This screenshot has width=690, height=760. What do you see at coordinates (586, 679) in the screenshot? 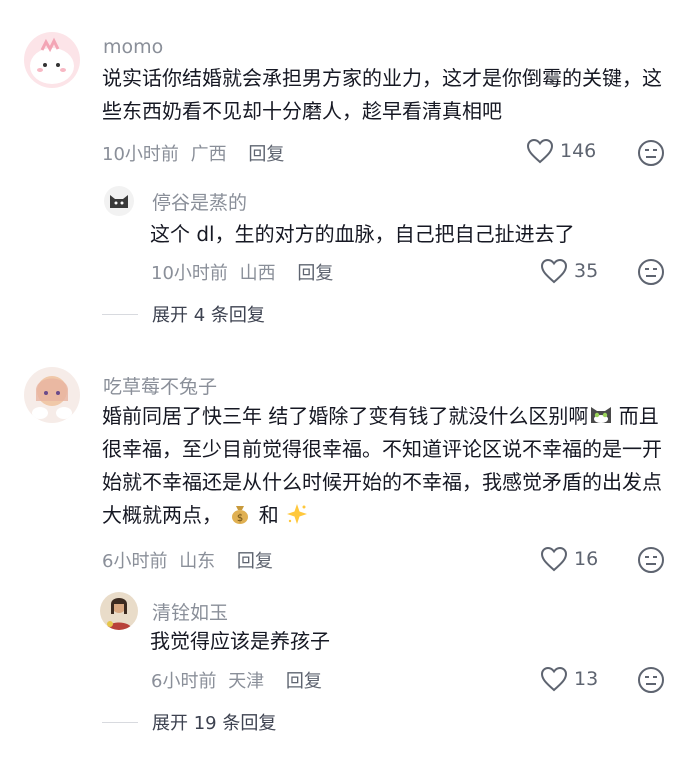
I see `like-count: 13` at bounding box center [586, 679].